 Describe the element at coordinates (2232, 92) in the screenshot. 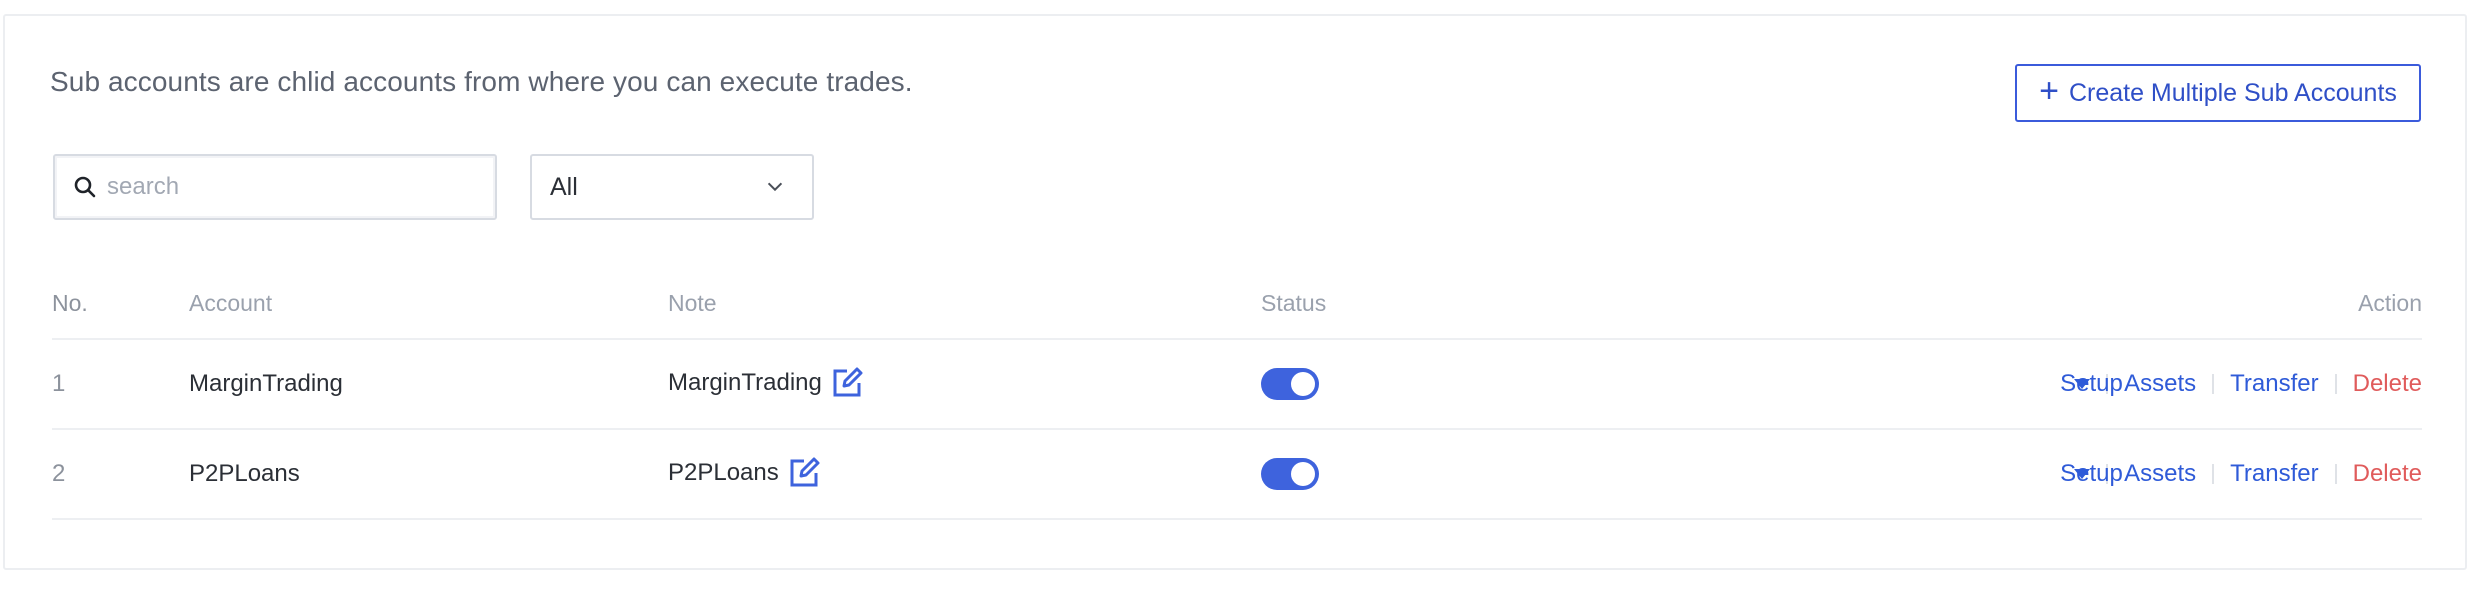

I see `create-button-label: Create Multiple Sub Accounts` at that location.